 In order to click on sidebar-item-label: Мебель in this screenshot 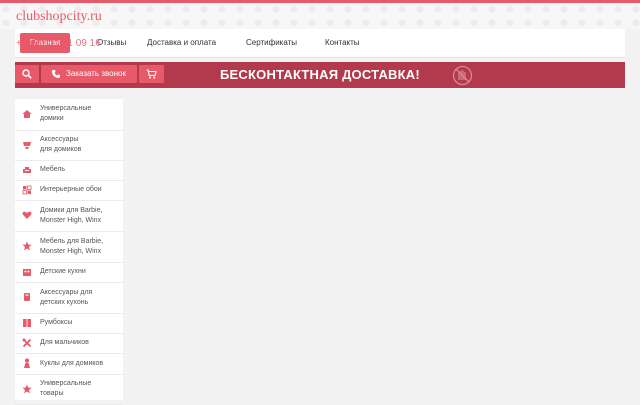, I will do `click(53, 169)`.